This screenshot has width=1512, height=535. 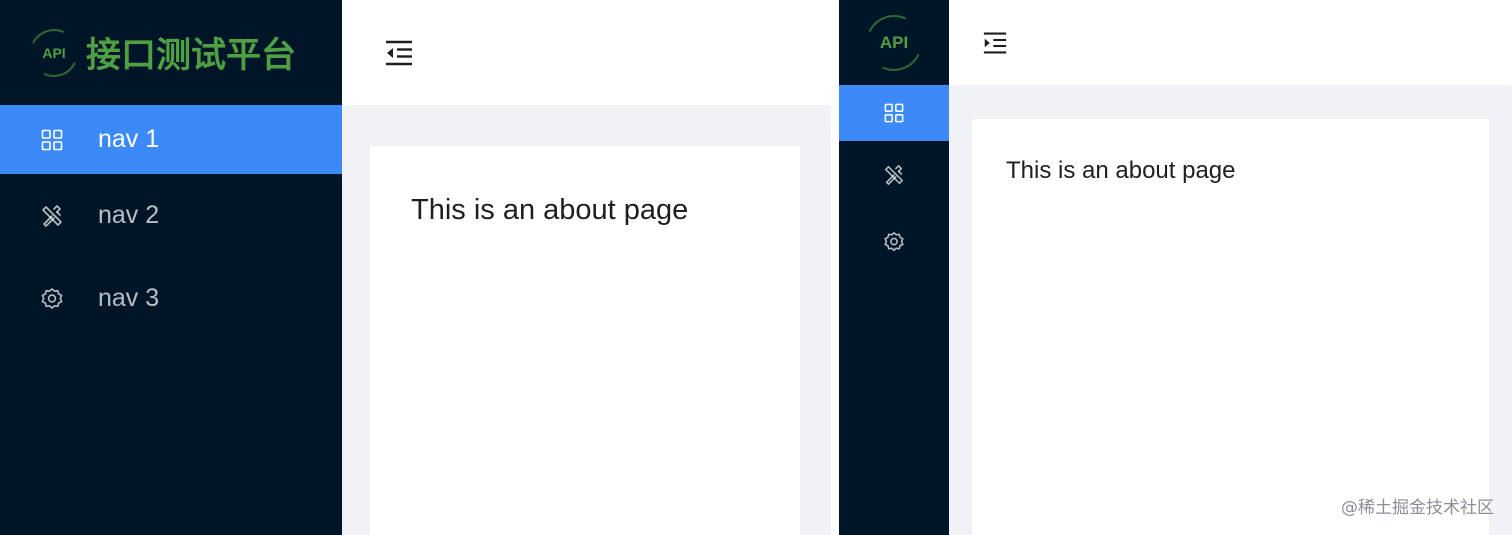 I want to click on sidebar-item-nav-3: nav 3, so click(x=171, y=298).